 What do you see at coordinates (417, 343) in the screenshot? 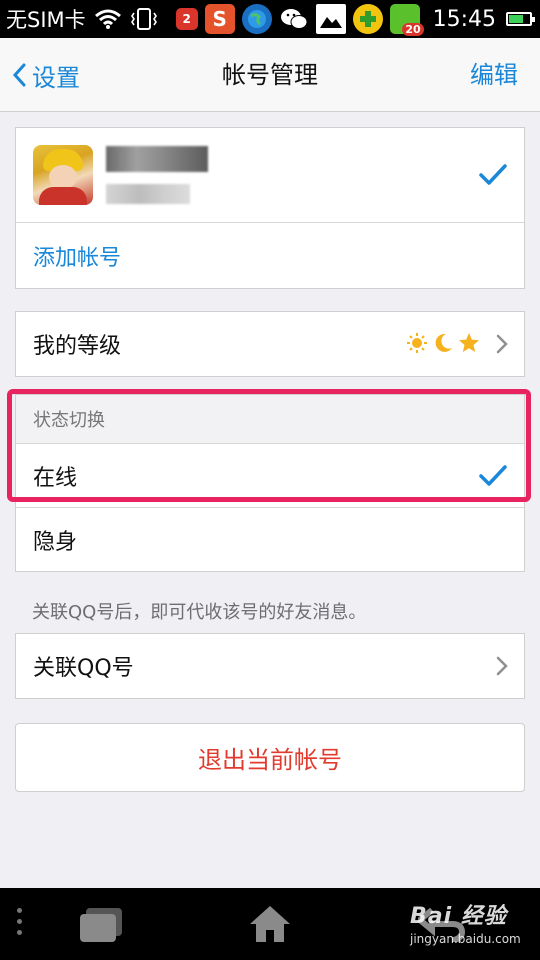
I see `sun-icon` at bounding box center [417, 343].